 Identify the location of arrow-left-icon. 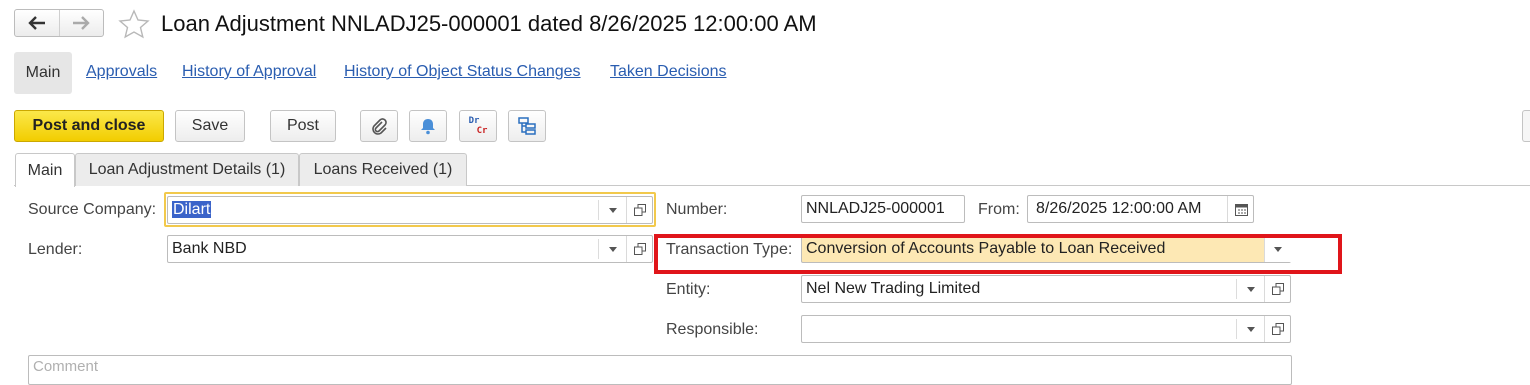
(36, 23).